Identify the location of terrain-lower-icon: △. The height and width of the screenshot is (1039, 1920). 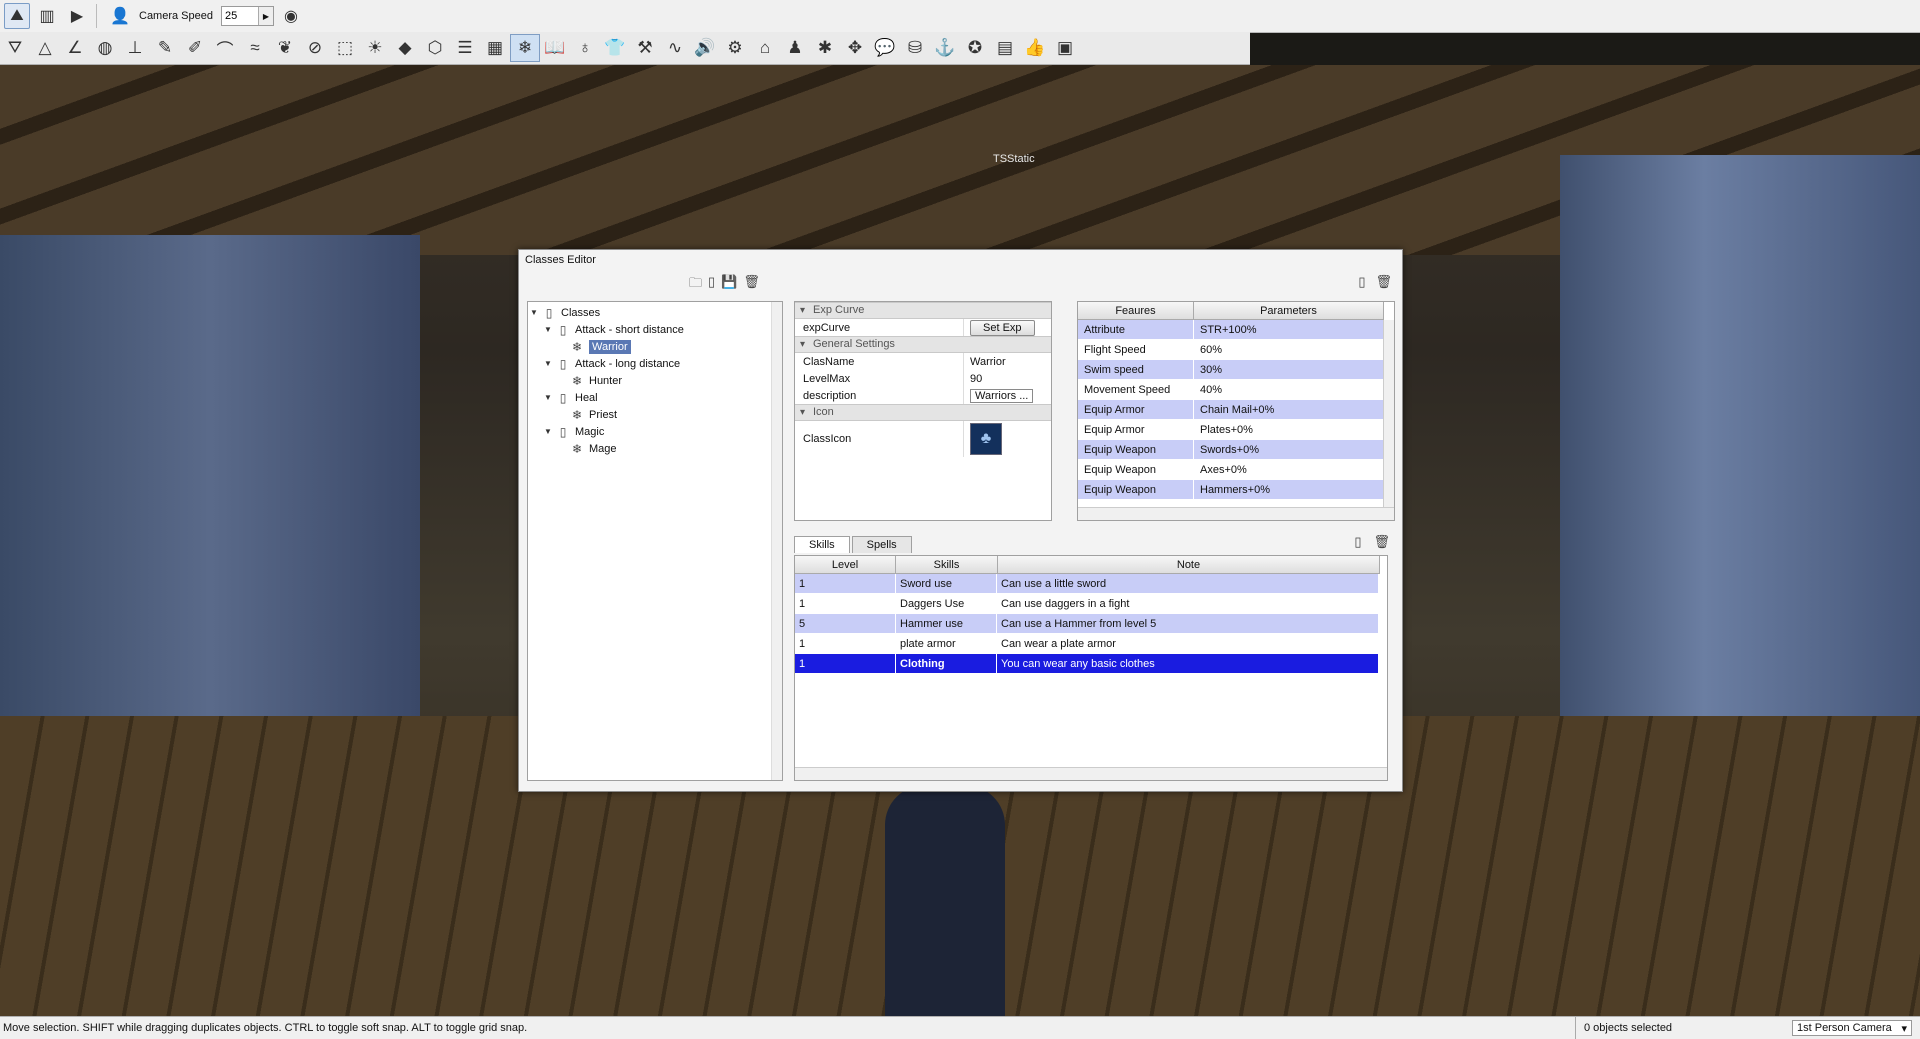
(45, 48).